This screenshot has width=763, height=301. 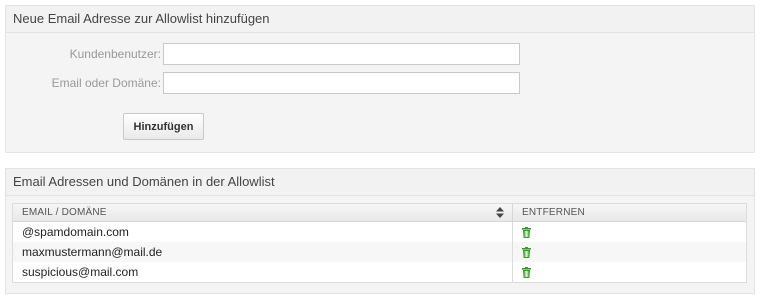 I want to click on email-cell: maxmustermann@mail.de, so click(x=263, y=252).